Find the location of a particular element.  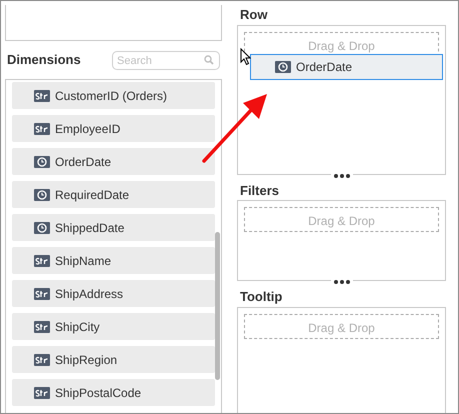

field-item: ShipRegion is located at coordinates (113, 359).